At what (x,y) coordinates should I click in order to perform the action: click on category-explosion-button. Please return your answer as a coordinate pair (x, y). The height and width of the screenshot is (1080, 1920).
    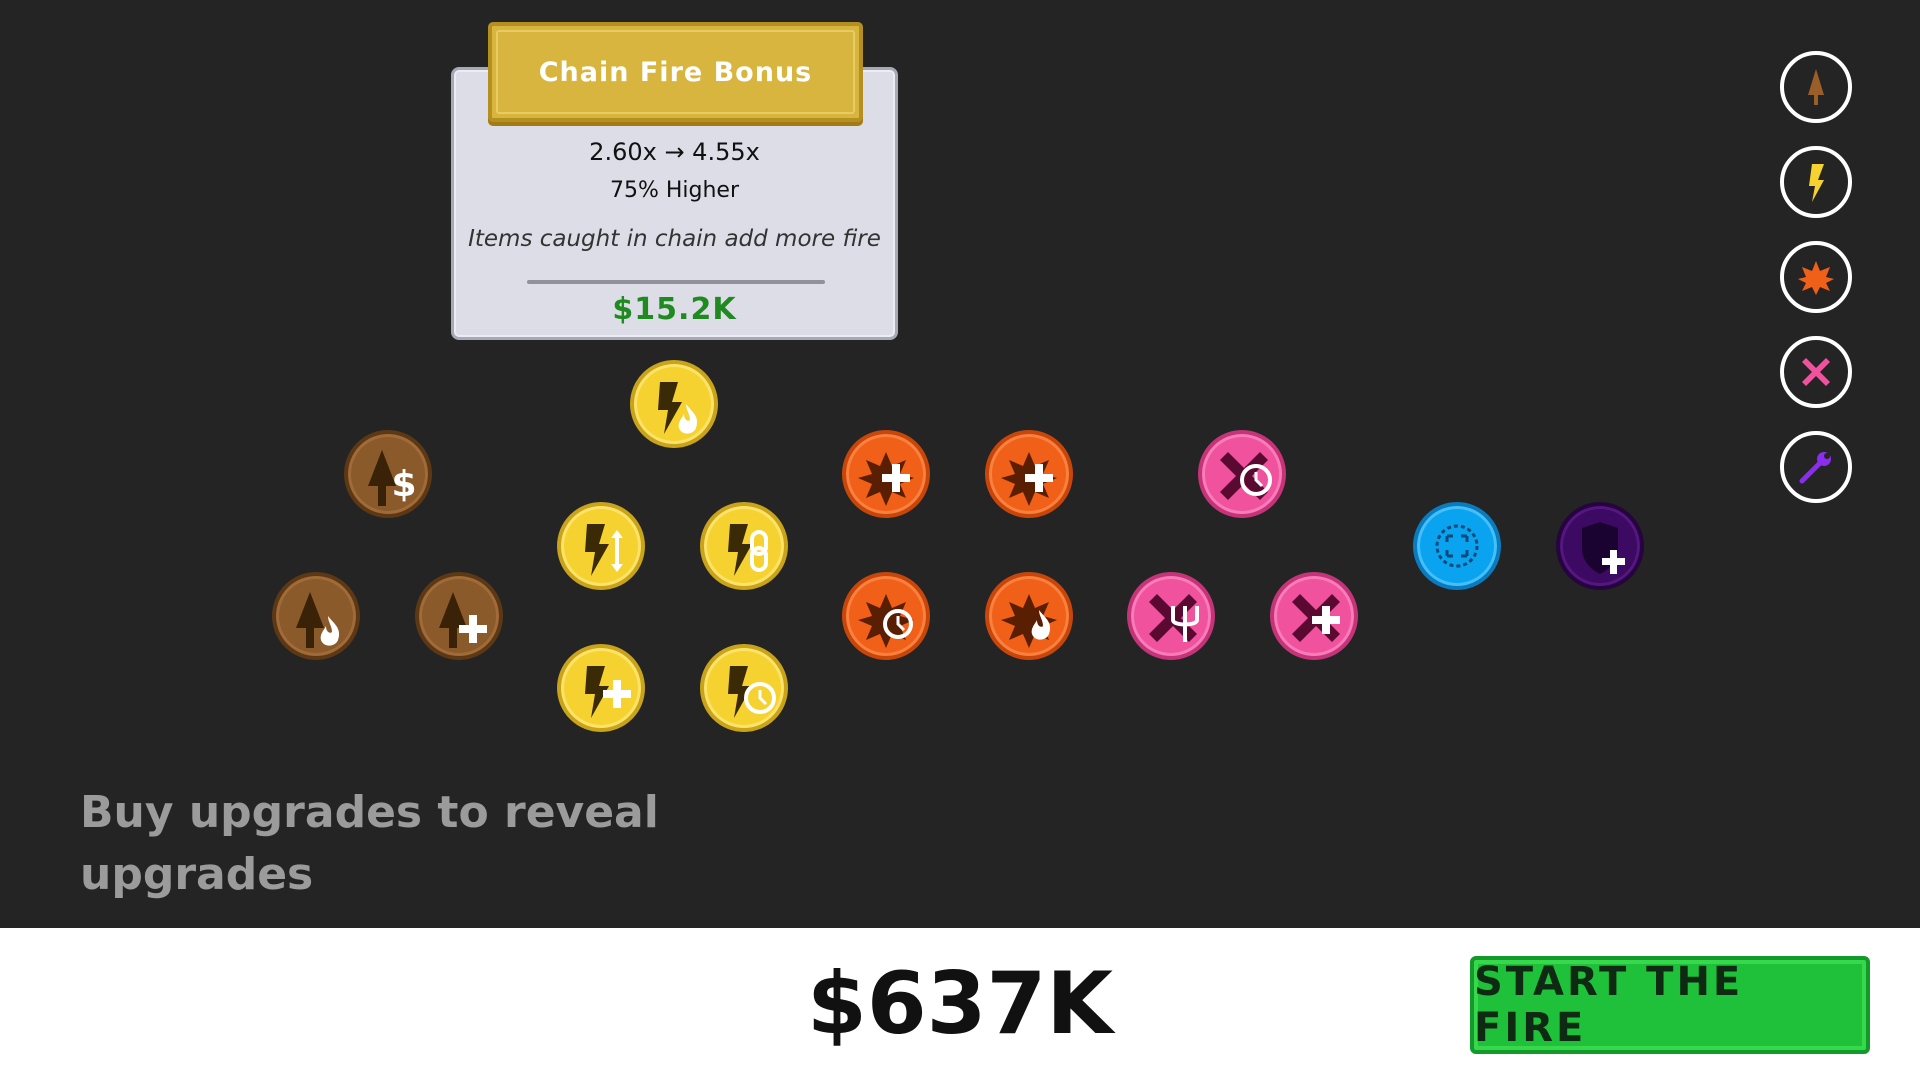
    Looking at the image, I should click on (1816, 277).